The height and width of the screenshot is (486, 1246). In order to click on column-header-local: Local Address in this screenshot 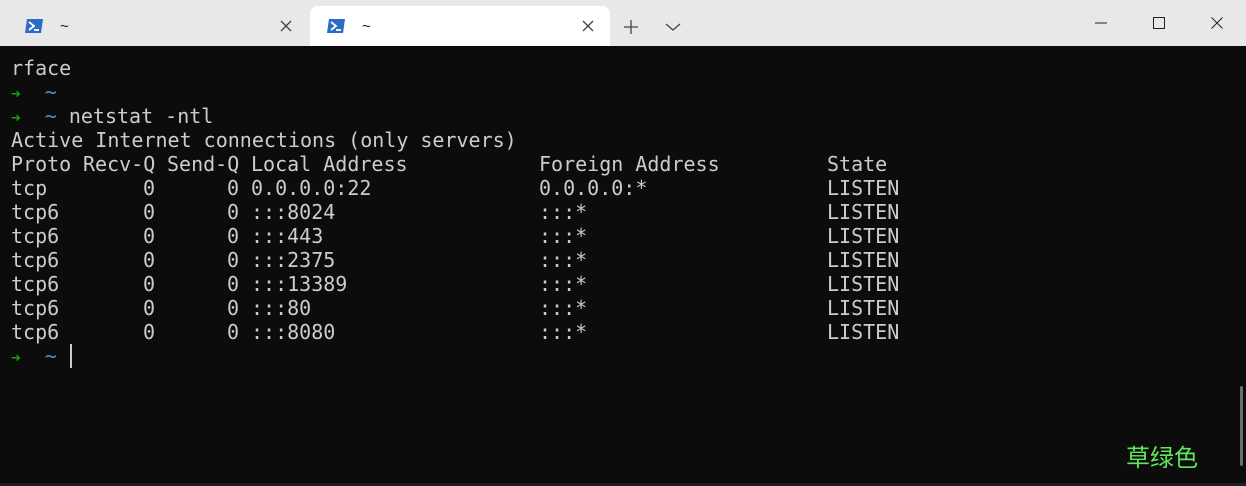, I will do `click(329, 164)`.